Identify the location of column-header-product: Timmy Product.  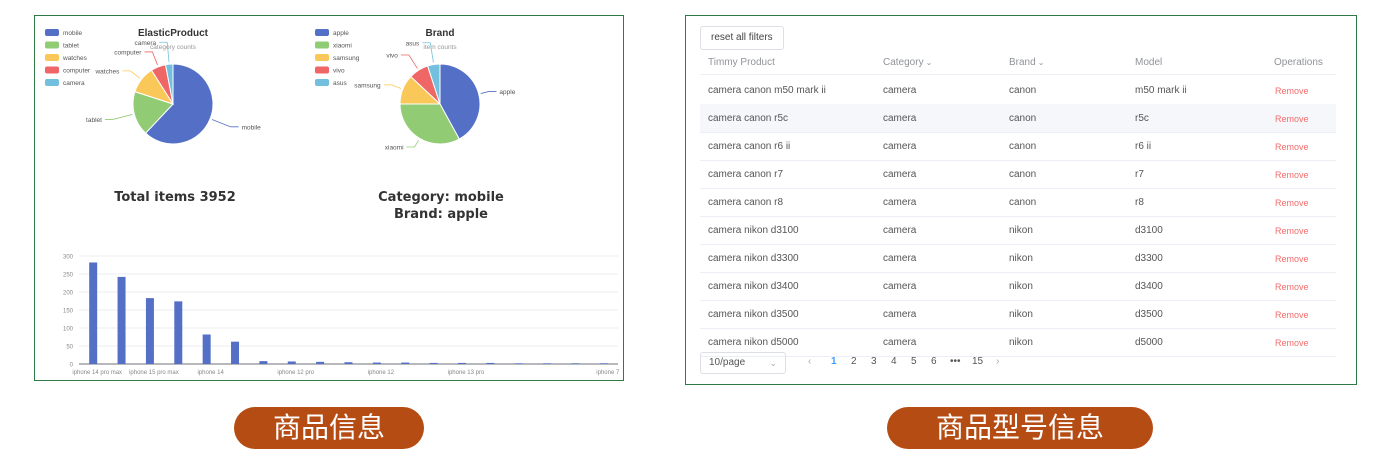
(741, 62).